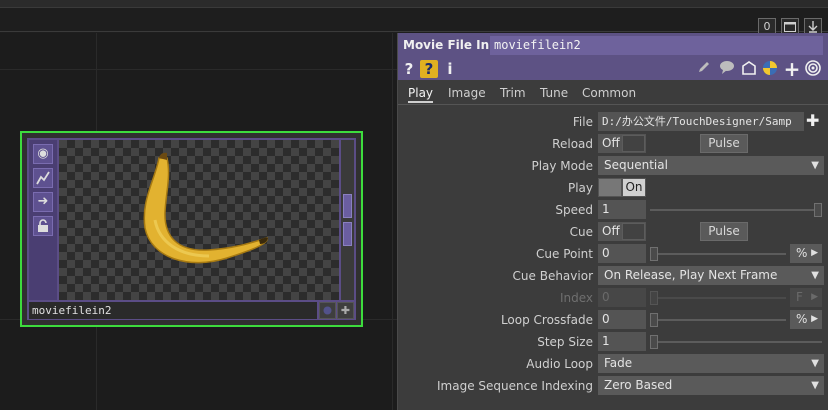 The height and width of the screenshot is (410, 828). I want to click on dropdown-value: Sequential, so click(636, 165).